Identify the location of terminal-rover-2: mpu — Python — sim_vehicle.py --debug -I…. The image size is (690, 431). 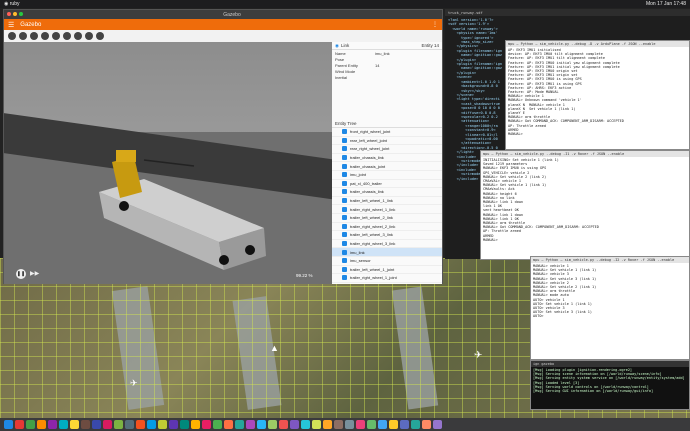
(610, 308).